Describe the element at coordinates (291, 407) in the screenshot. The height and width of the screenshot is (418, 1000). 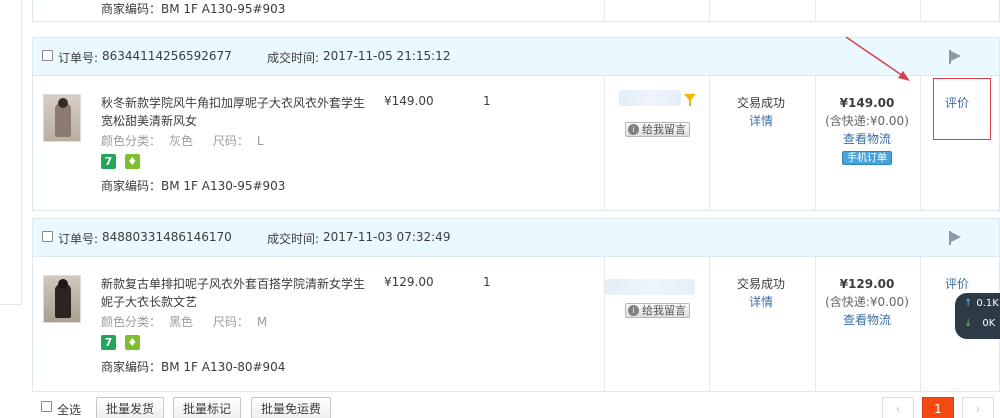
I see `batch-free-shipping-button: 批量免运费` at that location.